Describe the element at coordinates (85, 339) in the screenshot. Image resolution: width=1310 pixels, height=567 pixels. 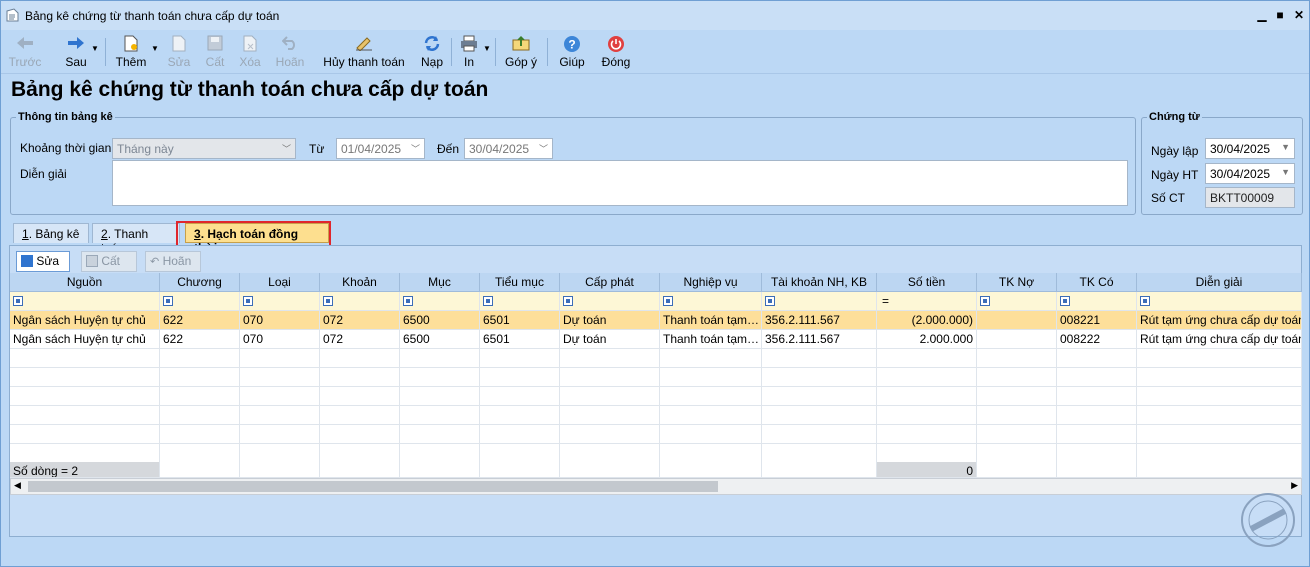
I see `table-cell-source: Ngân sách Huyện tự chủ` at that location.